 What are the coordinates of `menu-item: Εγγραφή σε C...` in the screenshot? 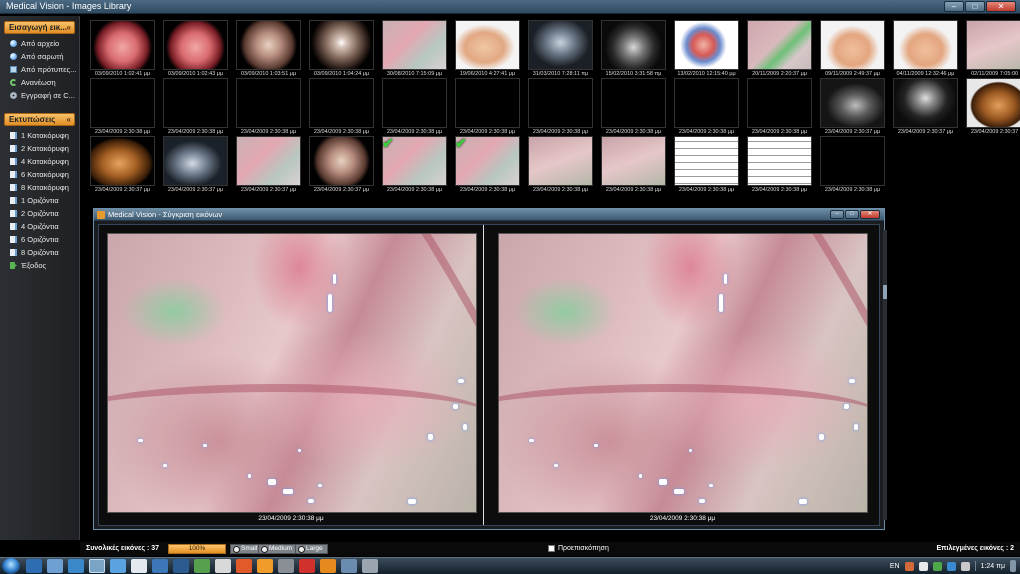 It's located at (39, 95).